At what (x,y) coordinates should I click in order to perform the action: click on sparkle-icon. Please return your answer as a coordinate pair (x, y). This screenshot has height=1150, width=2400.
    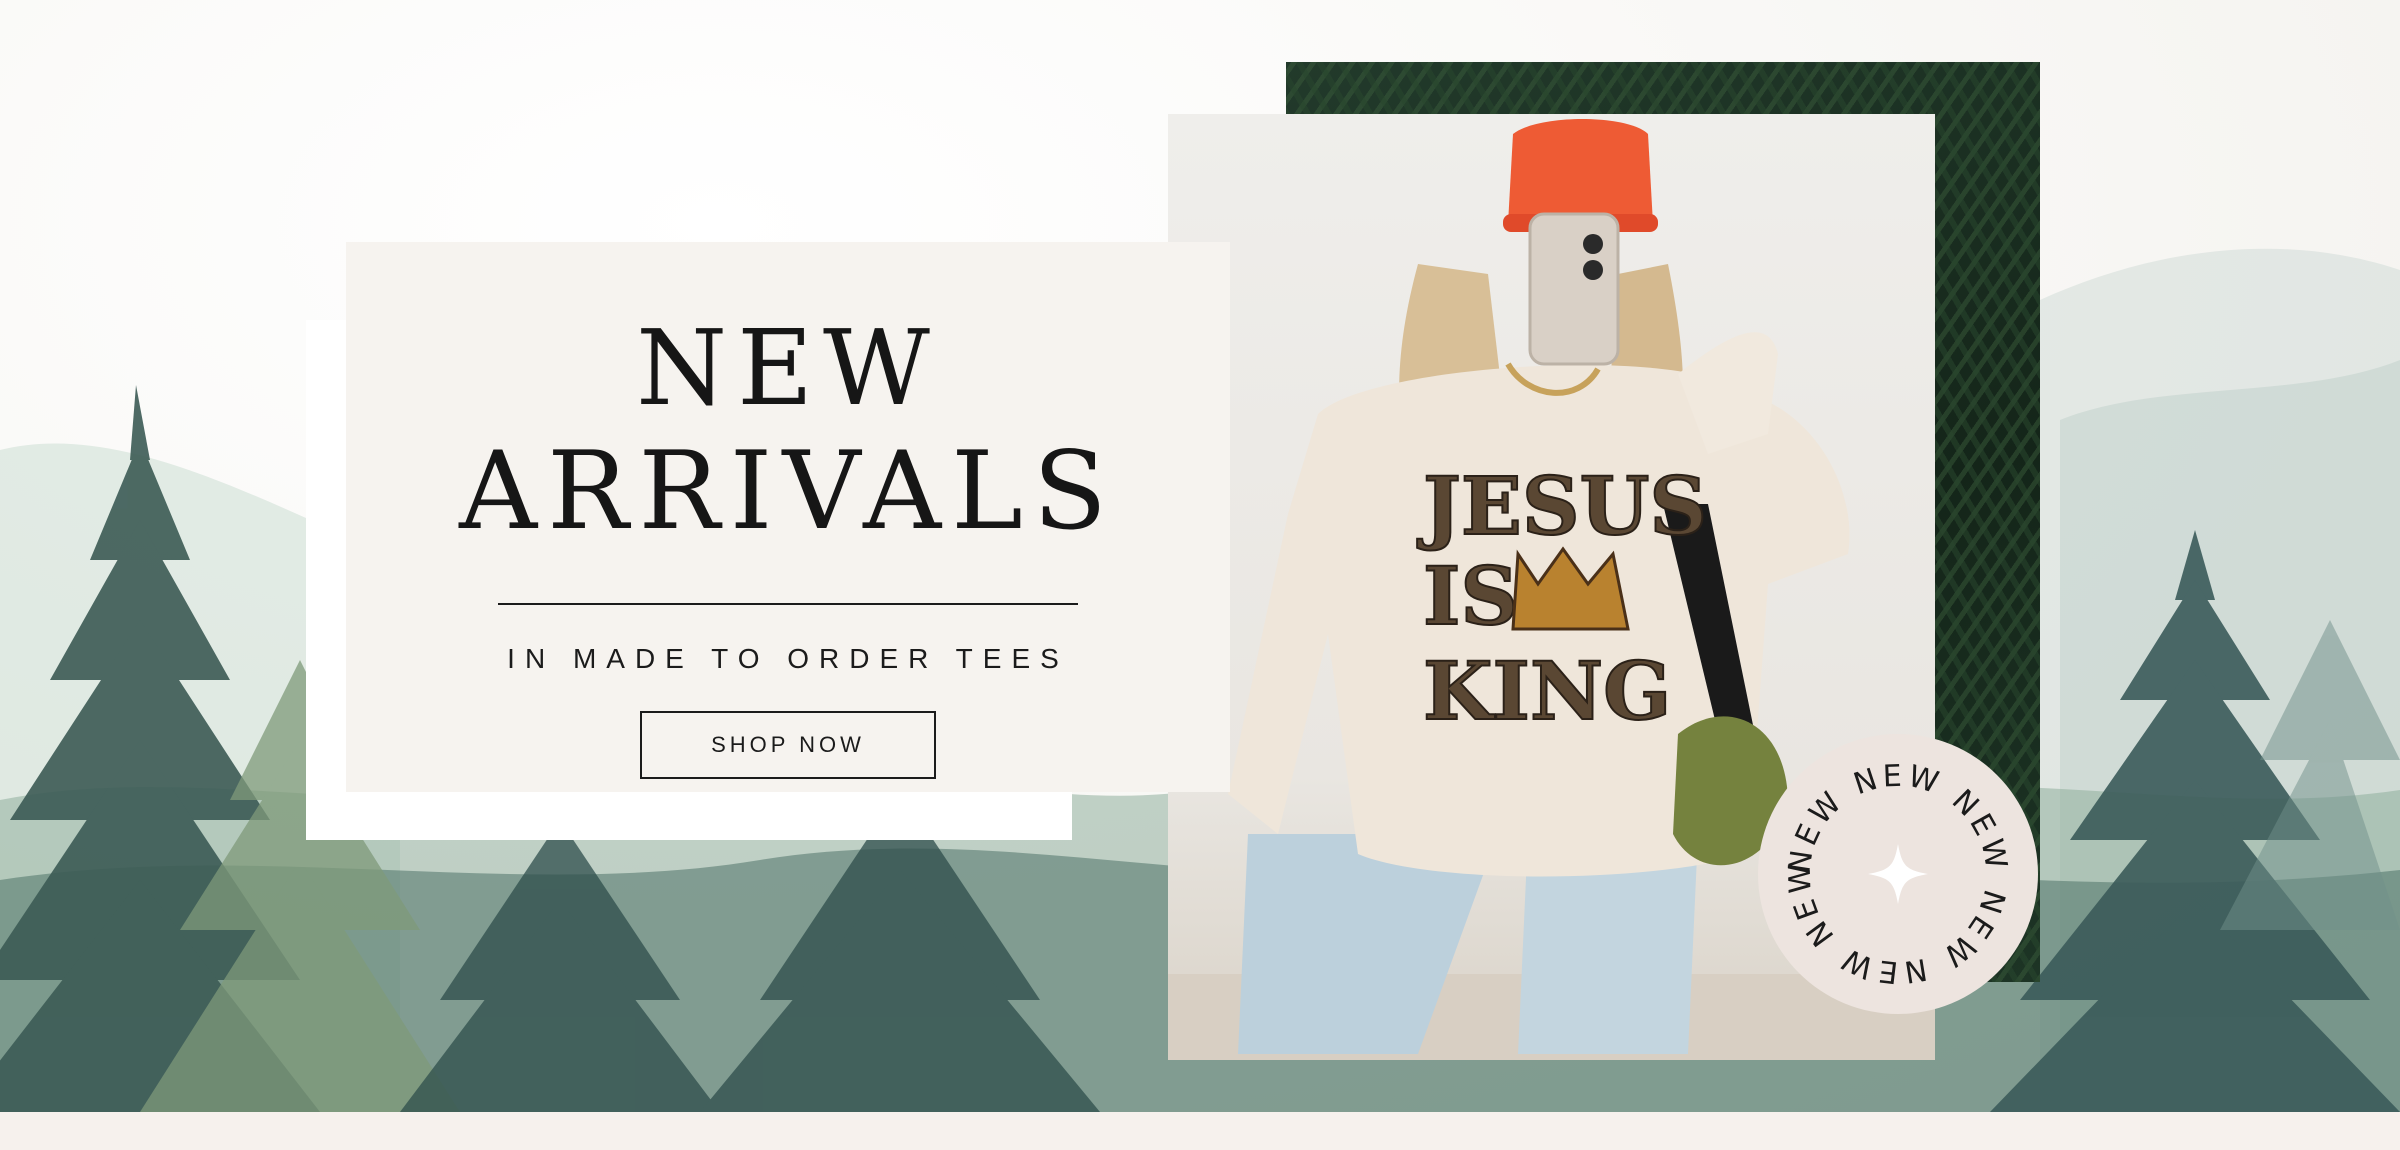
    Looking at the image, I should click on (1898, 874).